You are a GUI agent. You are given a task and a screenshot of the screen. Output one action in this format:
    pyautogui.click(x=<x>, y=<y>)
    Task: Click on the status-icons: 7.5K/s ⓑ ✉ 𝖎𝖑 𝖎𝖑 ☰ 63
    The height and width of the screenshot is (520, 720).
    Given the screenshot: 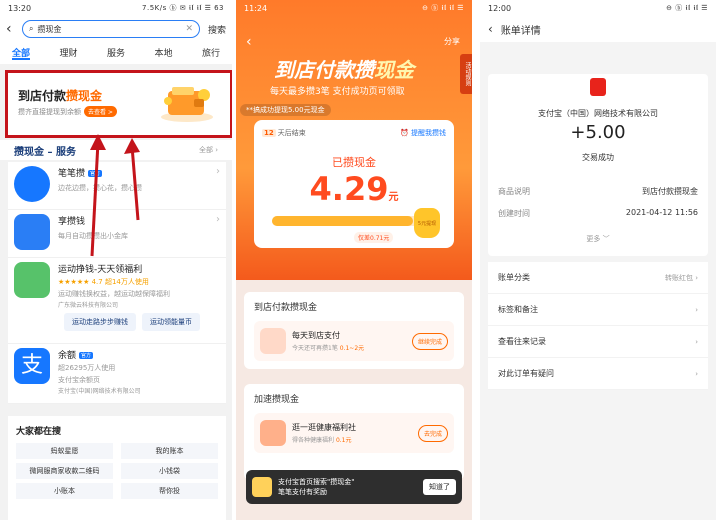 What is the action you would take?
    pyautogui.click(x=183, y=8)
    